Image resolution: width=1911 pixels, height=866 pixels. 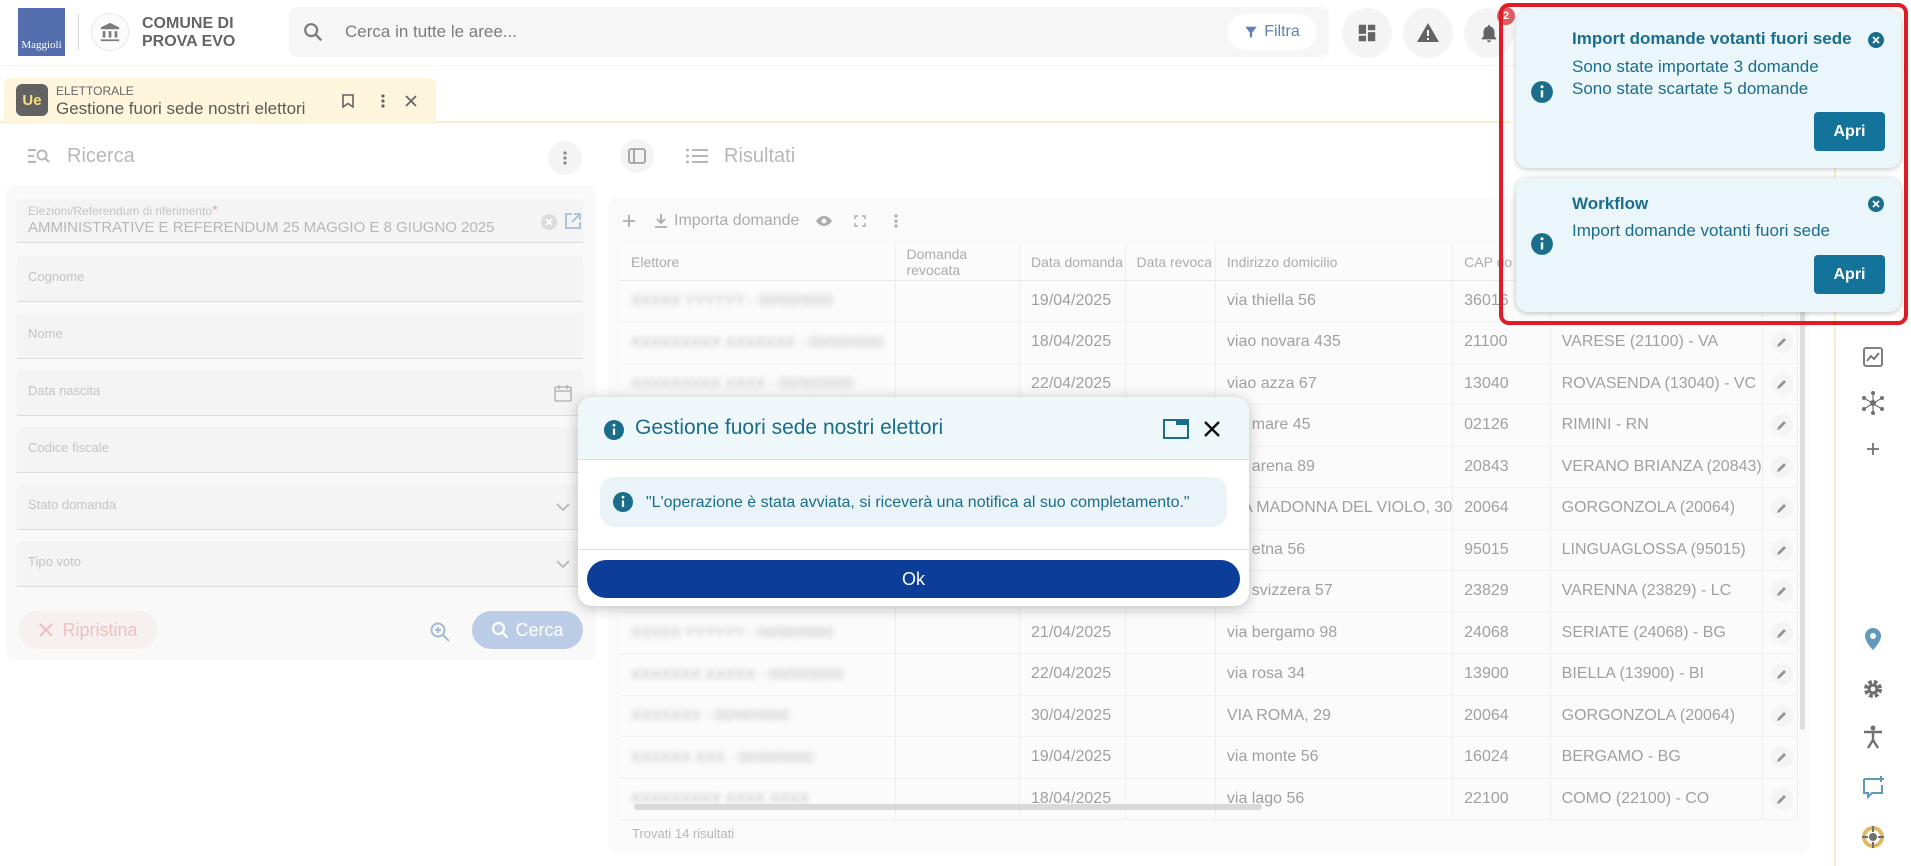 I want to click on close-dialog-icon, so click(x=1212, y=429).